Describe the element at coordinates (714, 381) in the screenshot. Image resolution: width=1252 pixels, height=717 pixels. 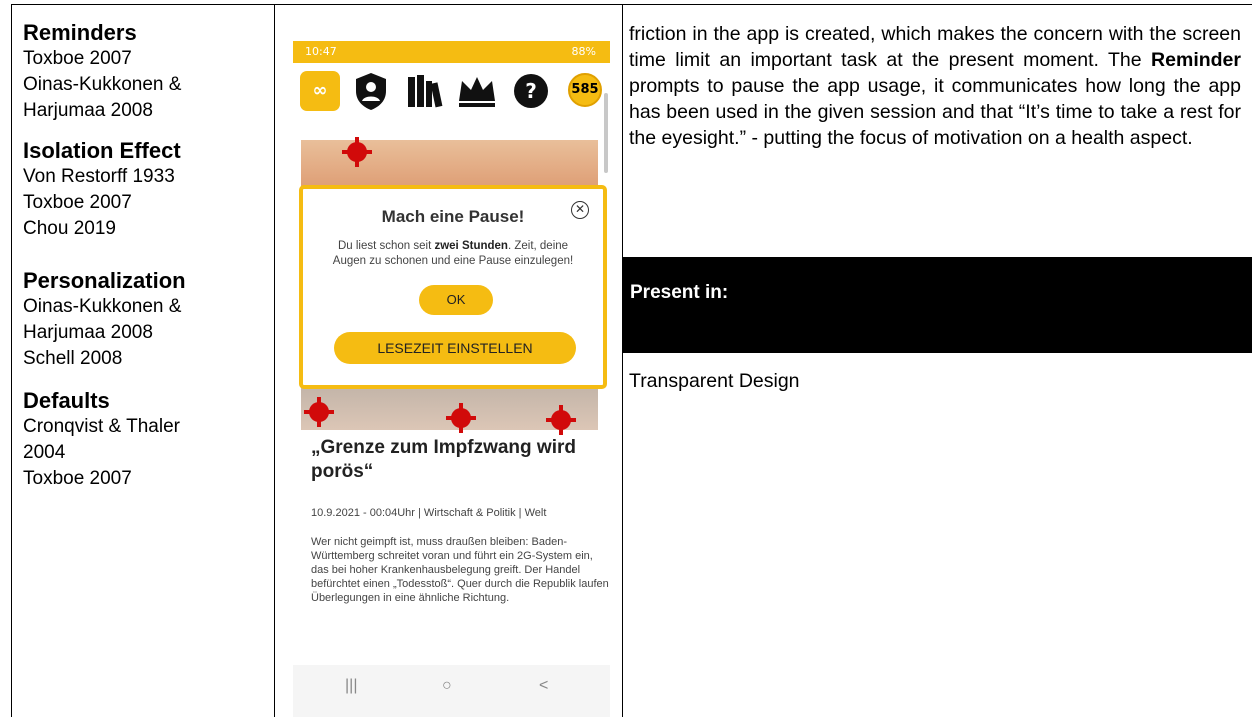
I see `present-in-item: Transparent Design` at that location.